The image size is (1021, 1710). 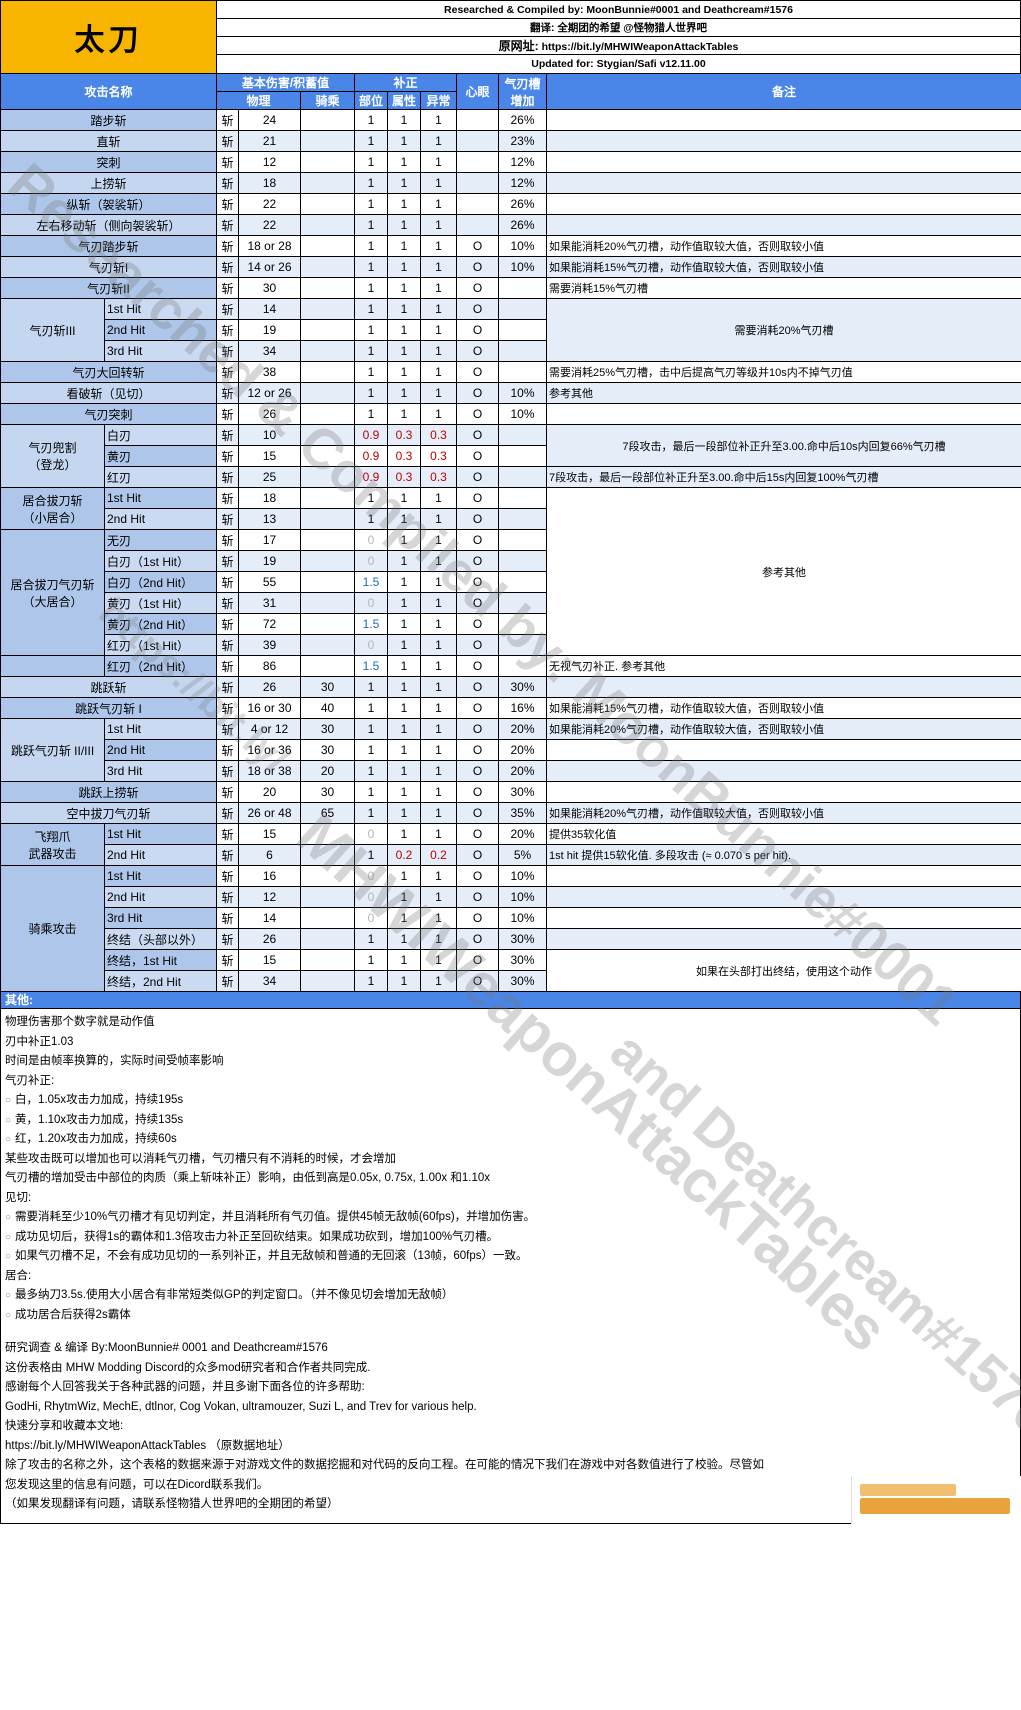 What do you see at coordinates (640, 47) in the screenshot?
I see `source-url: https://bit.ly/MHWIWeaponAttackTables` at bounding box center [640, 47].